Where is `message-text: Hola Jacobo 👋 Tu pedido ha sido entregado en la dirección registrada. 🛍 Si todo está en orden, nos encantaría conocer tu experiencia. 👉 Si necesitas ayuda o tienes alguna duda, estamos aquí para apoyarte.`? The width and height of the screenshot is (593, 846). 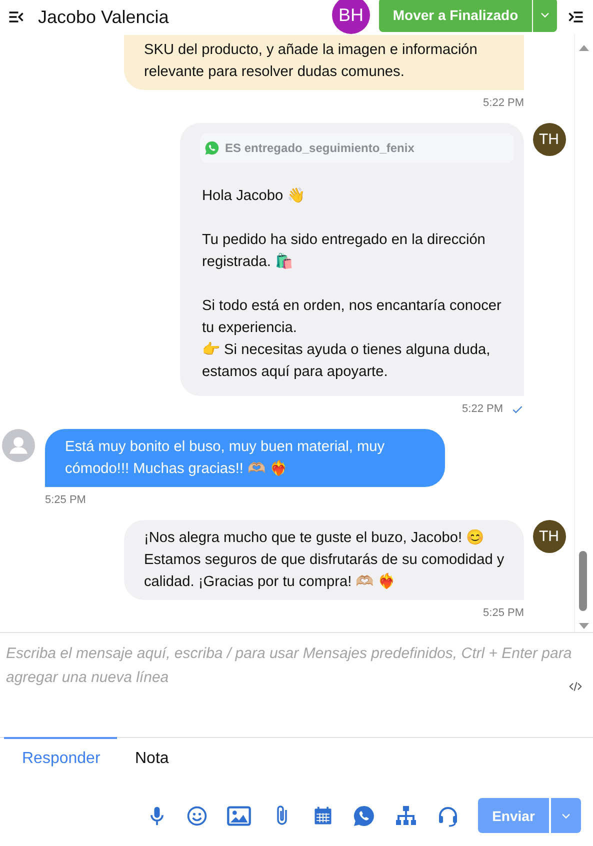
message-text: Hola Jacobo 👋 Tu pedido ha sido entregado en la dirección registrada. 🛍 Si todo está en orden, nos encantaría conocer tu experiencia. 👉 Si necesitas ayuda o tienes alguna duda, estamos aquí para apoyarte. is located at coordinates (352, 284).